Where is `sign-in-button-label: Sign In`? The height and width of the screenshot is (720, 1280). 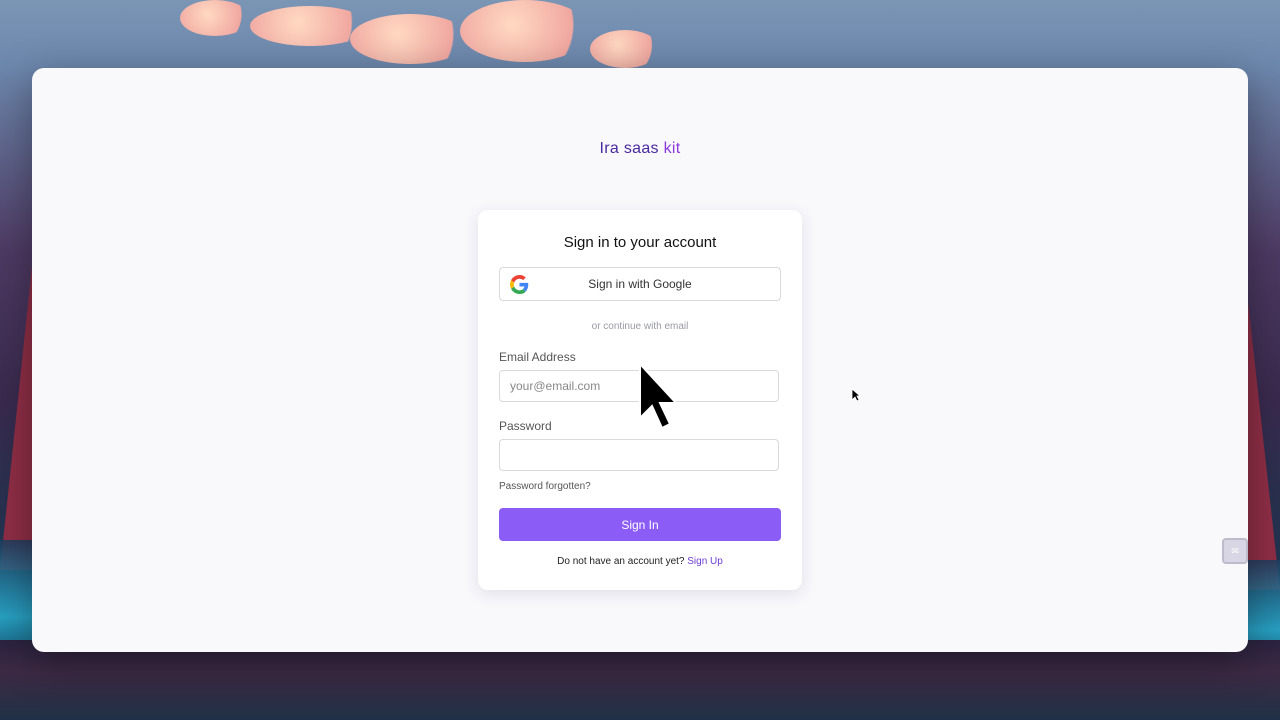
sign-in-button-label: Sign In is located at coordinates (640, 524).